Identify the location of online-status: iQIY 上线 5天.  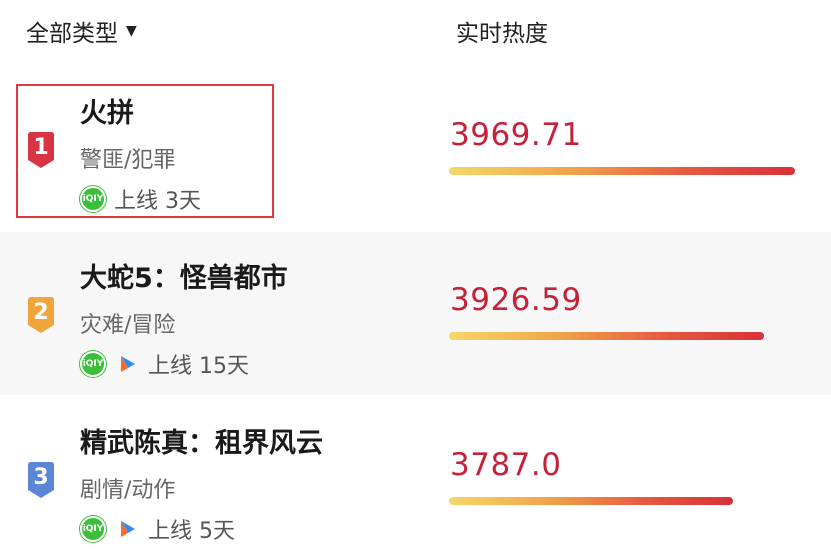
(157, 529).